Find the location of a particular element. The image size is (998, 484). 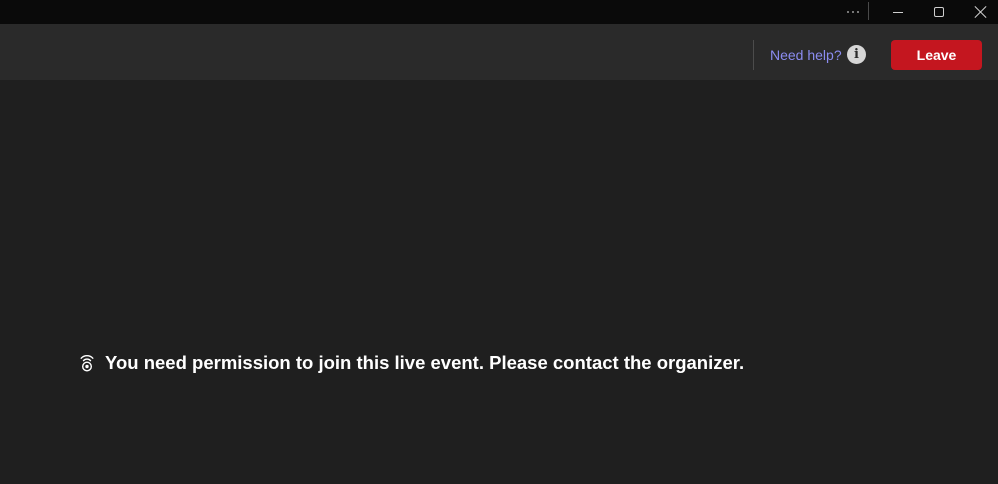

close-icon is located at coordinates (980, 12).